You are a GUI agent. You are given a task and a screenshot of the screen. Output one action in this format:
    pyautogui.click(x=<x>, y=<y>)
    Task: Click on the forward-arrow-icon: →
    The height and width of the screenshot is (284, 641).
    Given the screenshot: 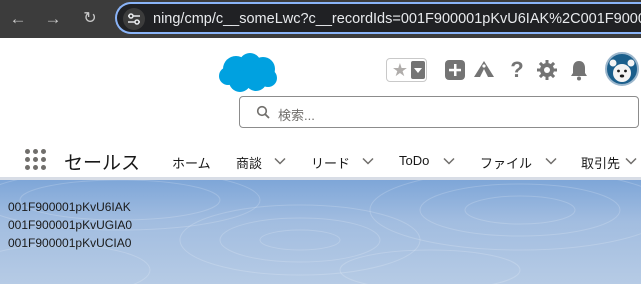 What is the action you would take?
    pyautogui.click(x=53, y=19)
    